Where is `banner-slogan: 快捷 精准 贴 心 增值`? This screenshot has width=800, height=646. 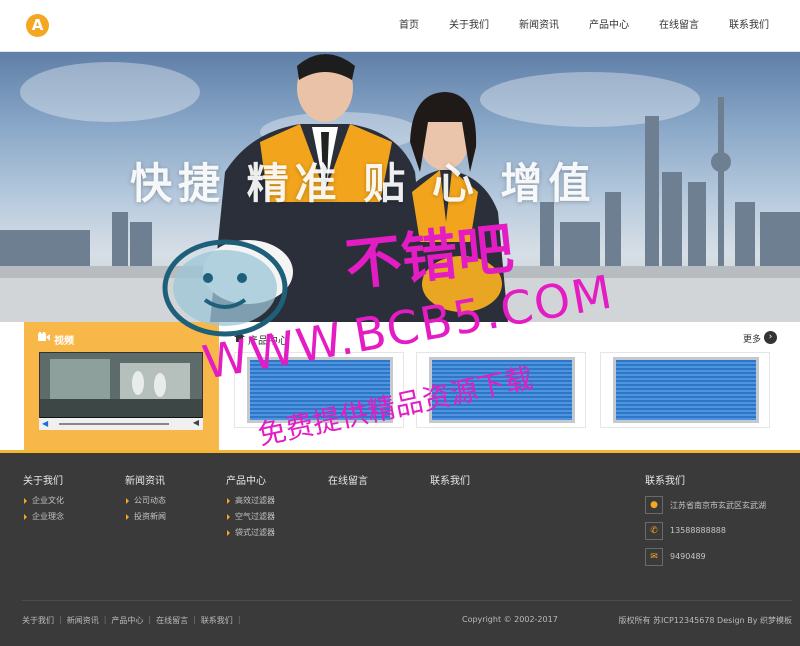
banner-slogan: 快捷 精准 贴 心 增值 is located at coordinates (363, 183).